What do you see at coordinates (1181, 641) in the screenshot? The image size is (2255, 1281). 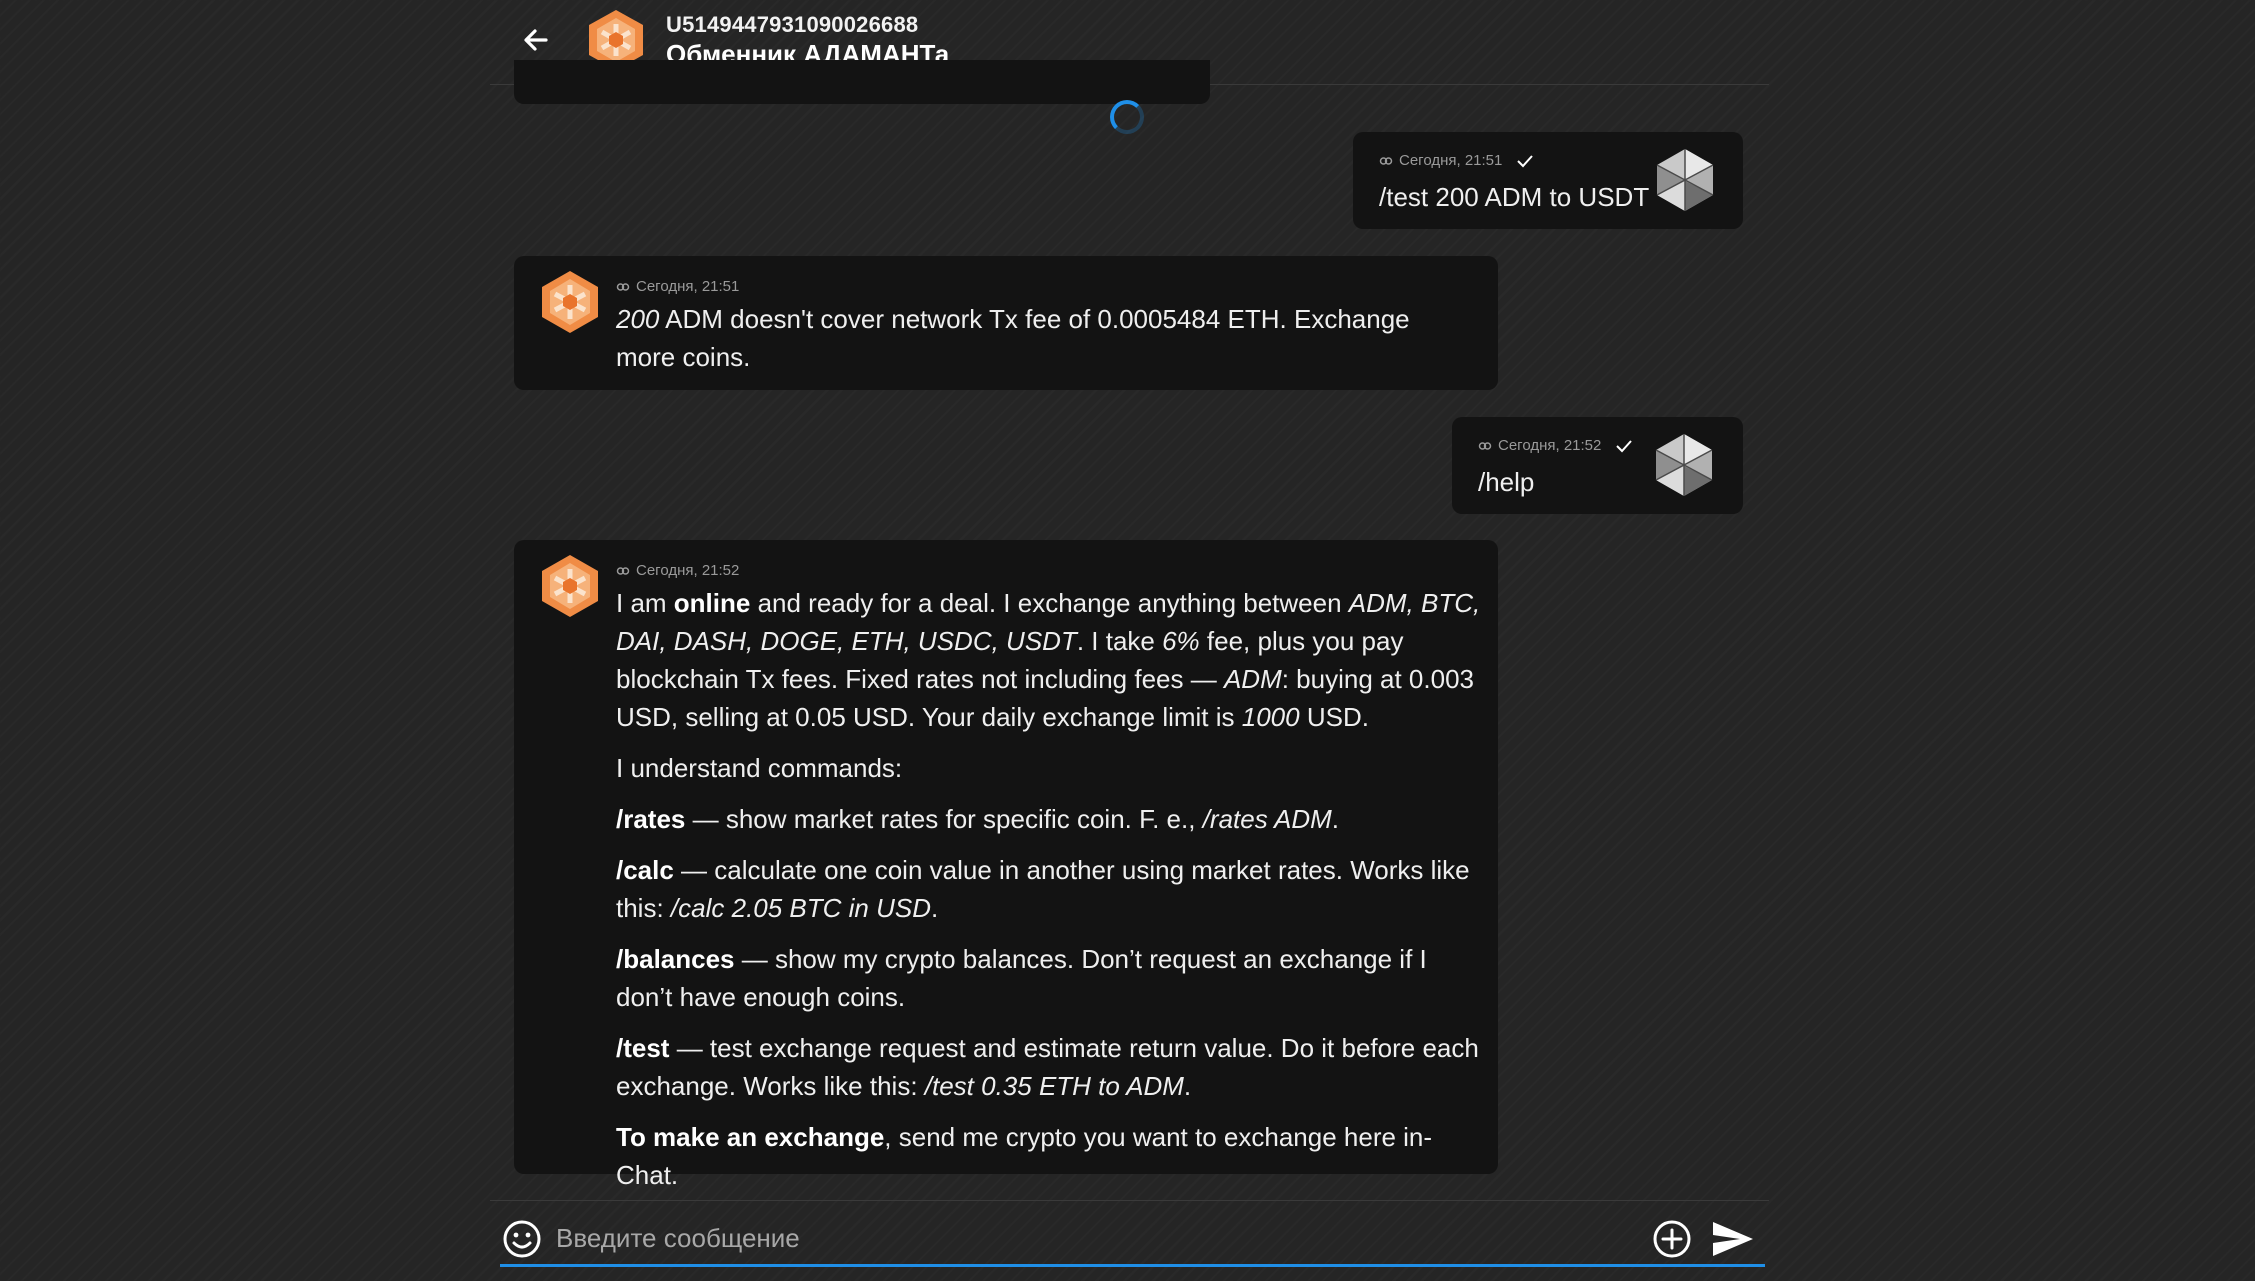 I see `fee-value: 6%` at bounding box center [1181, 641].